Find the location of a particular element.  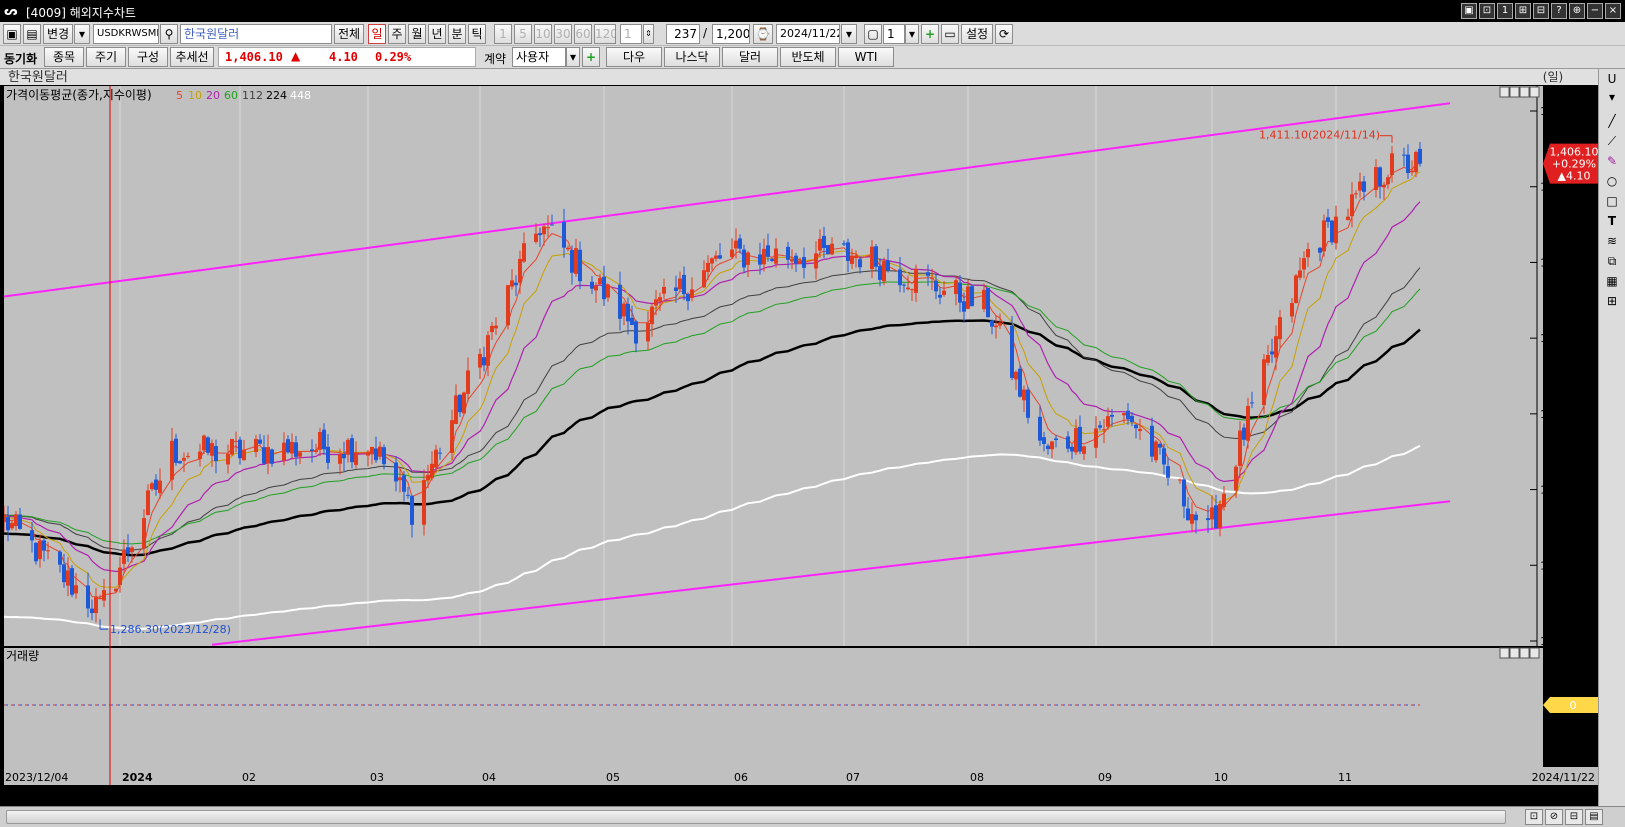

window-control-5: ? is located at coordinates (1559, 11).